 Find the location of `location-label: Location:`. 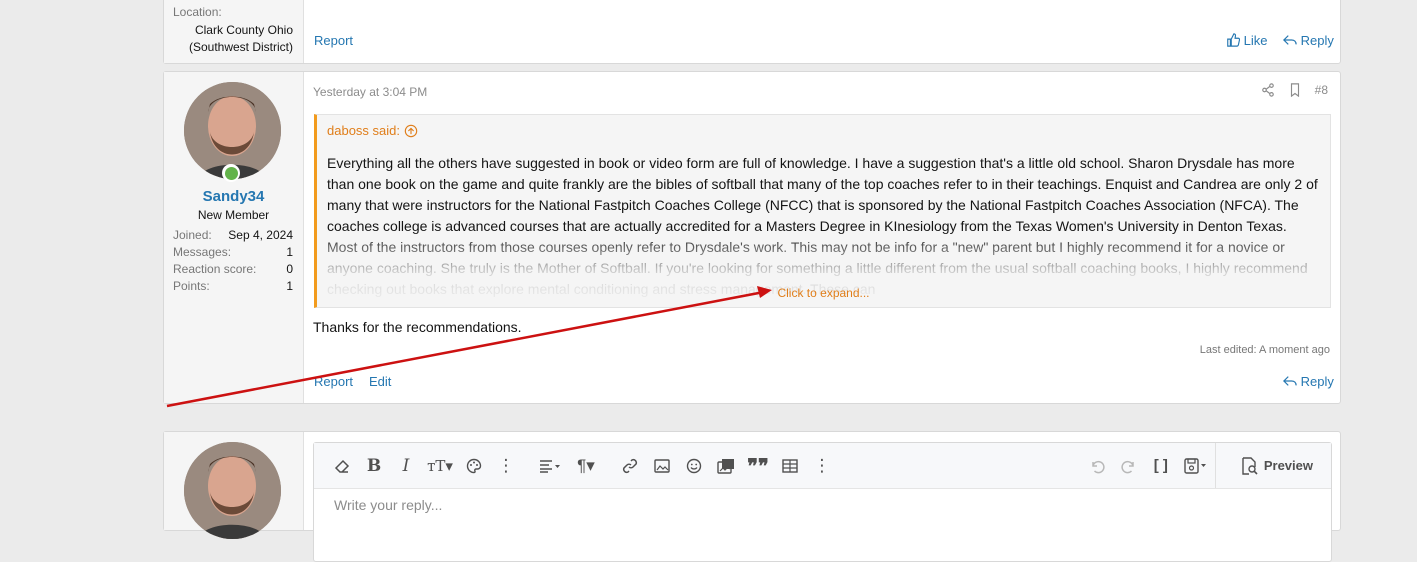

location-label: Location: is located at coordinates (197, 12).